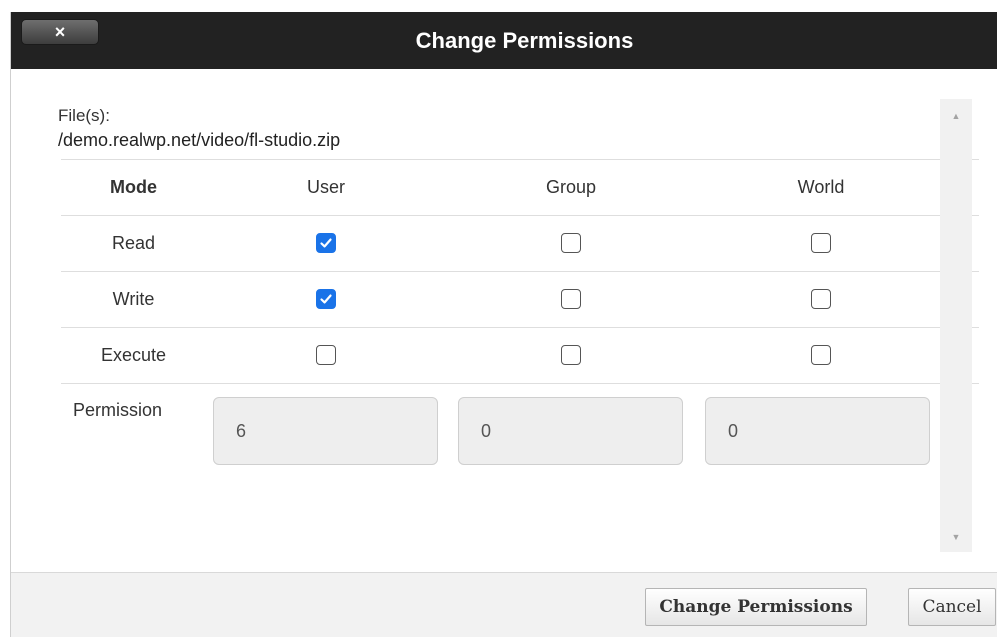 This screenshot has height=637, width=997. What do you see at coordinates (821, 355) in the screenshot?
I see `execute-world-checkbox` at bounding box center [821, 355].